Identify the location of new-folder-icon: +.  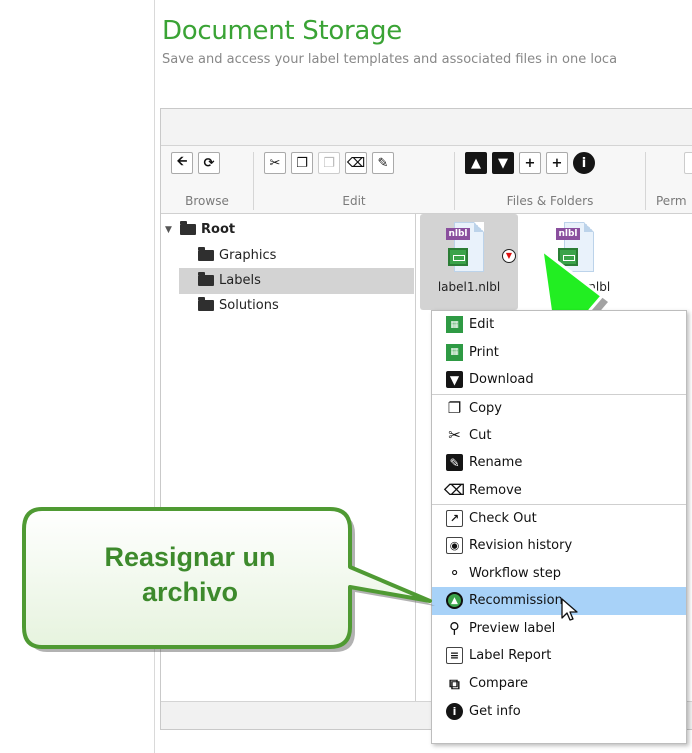
(530, 163).